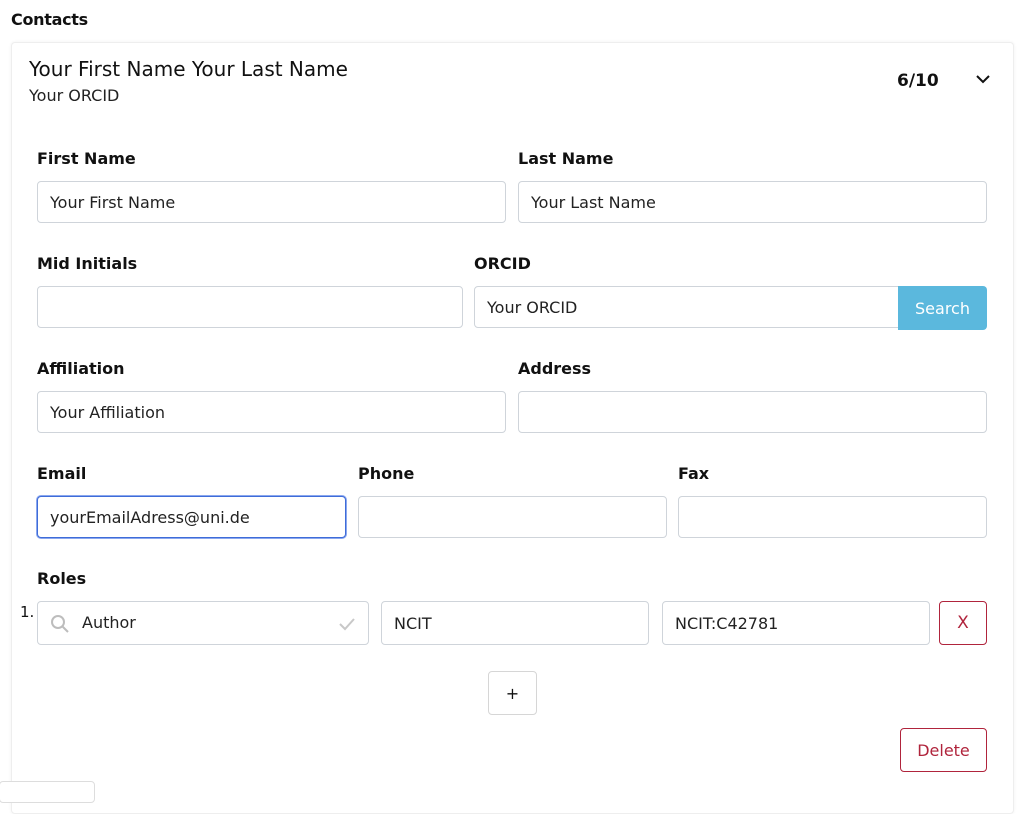 The image size is (1017, 814). What do you see at coordinates (62, 578) in the screenshot?
I see `roles-label: Roles` at bounding box center [62, 578].